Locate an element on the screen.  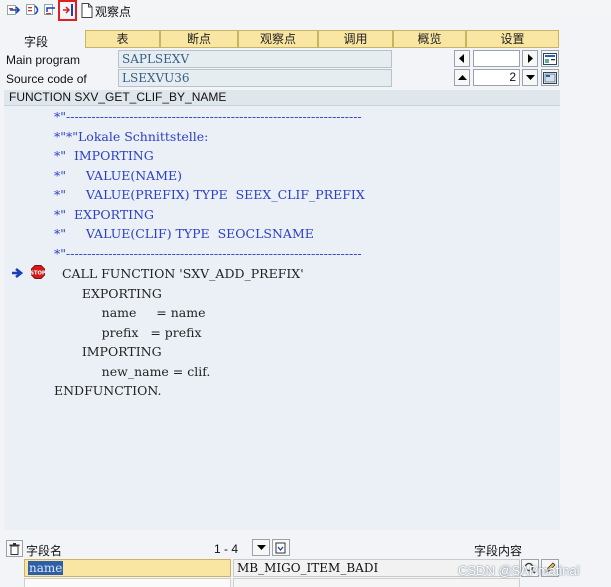
triangle-up-icon is located at coordinates (462, 77).